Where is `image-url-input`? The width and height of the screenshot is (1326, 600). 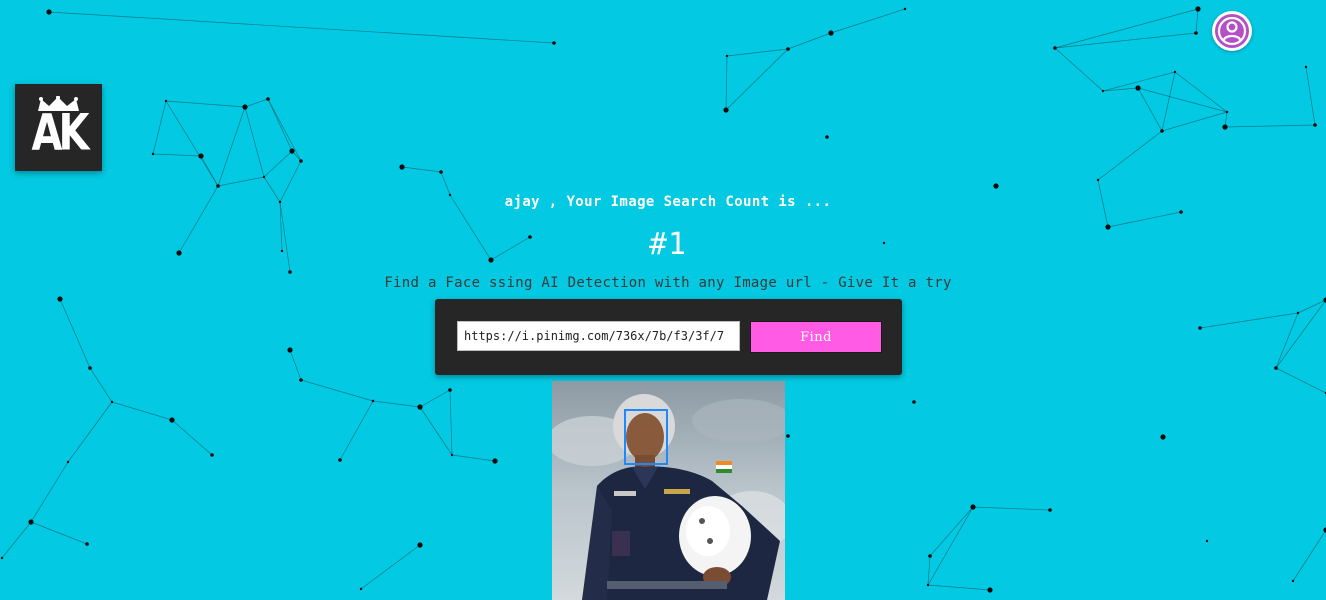 image-url-input is located at coordinates (598, 336).